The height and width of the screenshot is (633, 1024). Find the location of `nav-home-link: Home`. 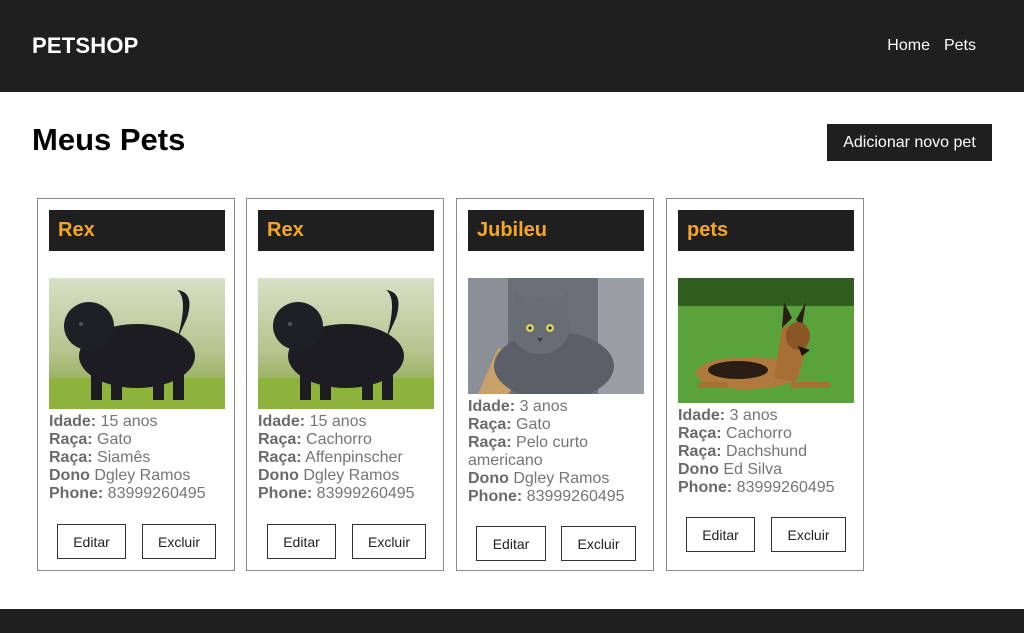

nav-home-link: Home is located at coordinates (908, 46).